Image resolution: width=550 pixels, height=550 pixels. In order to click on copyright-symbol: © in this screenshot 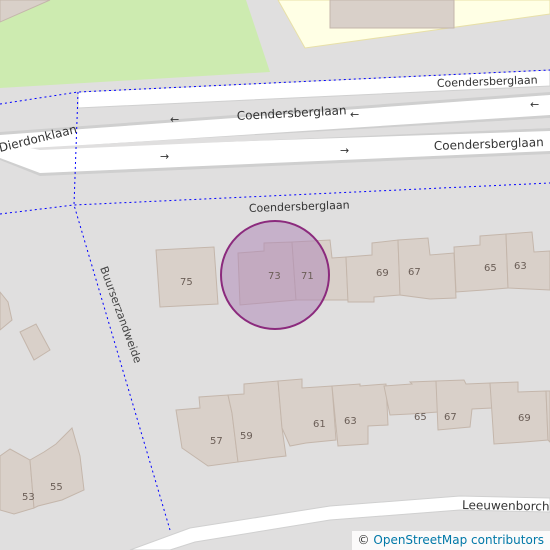, I will do `click(363, 540)`.